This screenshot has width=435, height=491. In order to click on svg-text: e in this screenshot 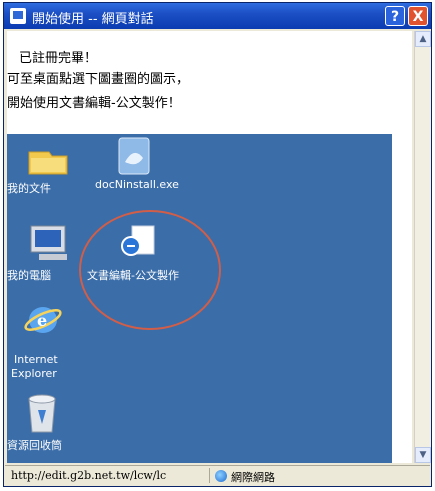, I will do `click(42, 320)`.